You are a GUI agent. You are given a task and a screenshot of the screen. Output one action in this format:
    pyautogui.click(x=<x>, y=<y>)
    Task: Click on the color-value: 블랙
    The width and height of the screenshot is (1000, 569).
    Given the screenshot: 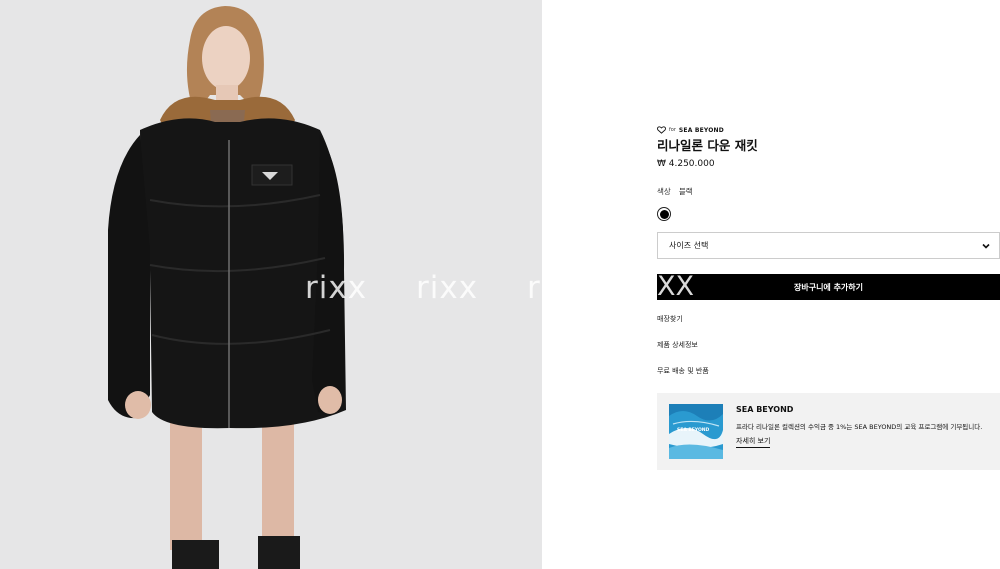 What is the action you would take?
    pyautogui.click(x=685, y=191)
    